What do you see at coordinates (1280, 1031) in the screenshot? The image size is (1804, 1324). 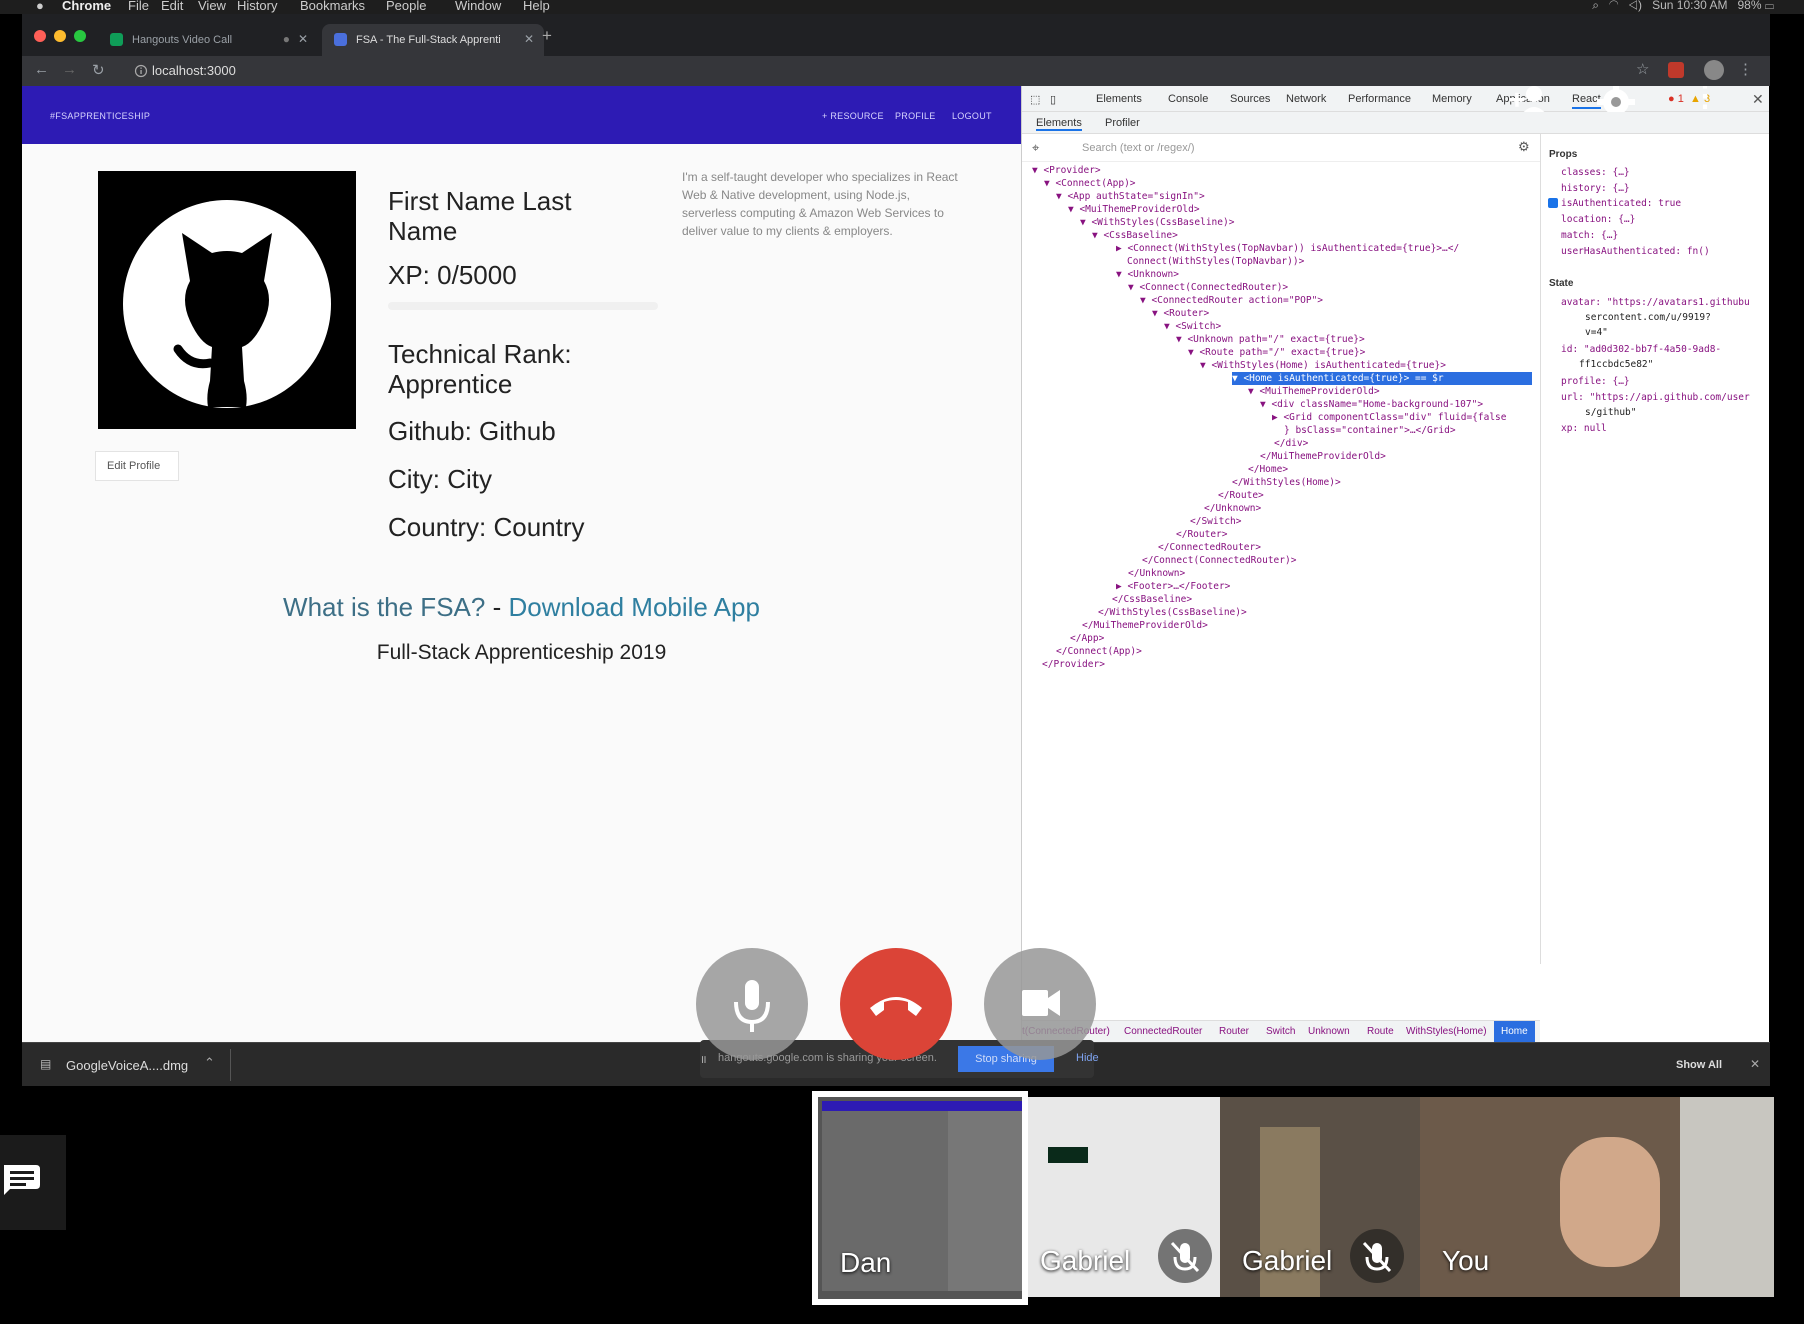 I see `breadcrumb-item: Switch` at bounding box center [1280, 1031].